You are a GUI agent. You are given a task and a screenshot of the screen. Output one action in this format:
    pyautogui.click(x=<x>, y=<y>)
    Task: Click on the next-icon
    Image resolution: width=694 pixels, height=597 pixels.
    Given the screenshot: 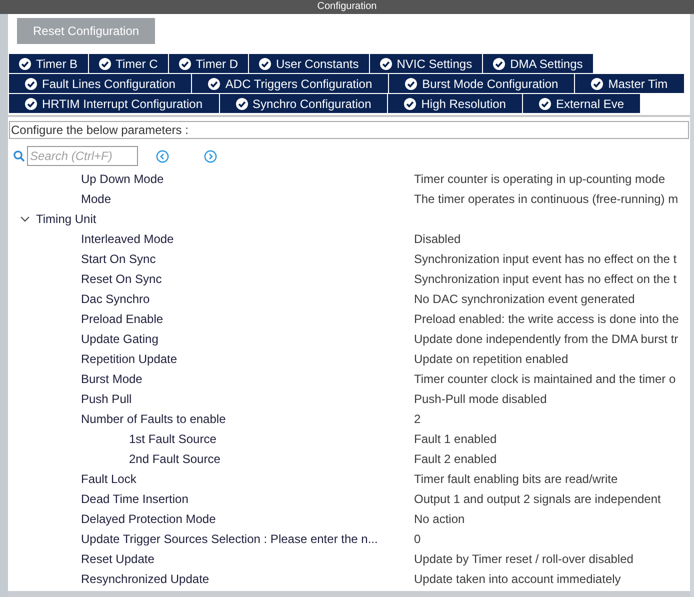 What is the action you would take?
    pyautogui.click(x=210, y=156)
    